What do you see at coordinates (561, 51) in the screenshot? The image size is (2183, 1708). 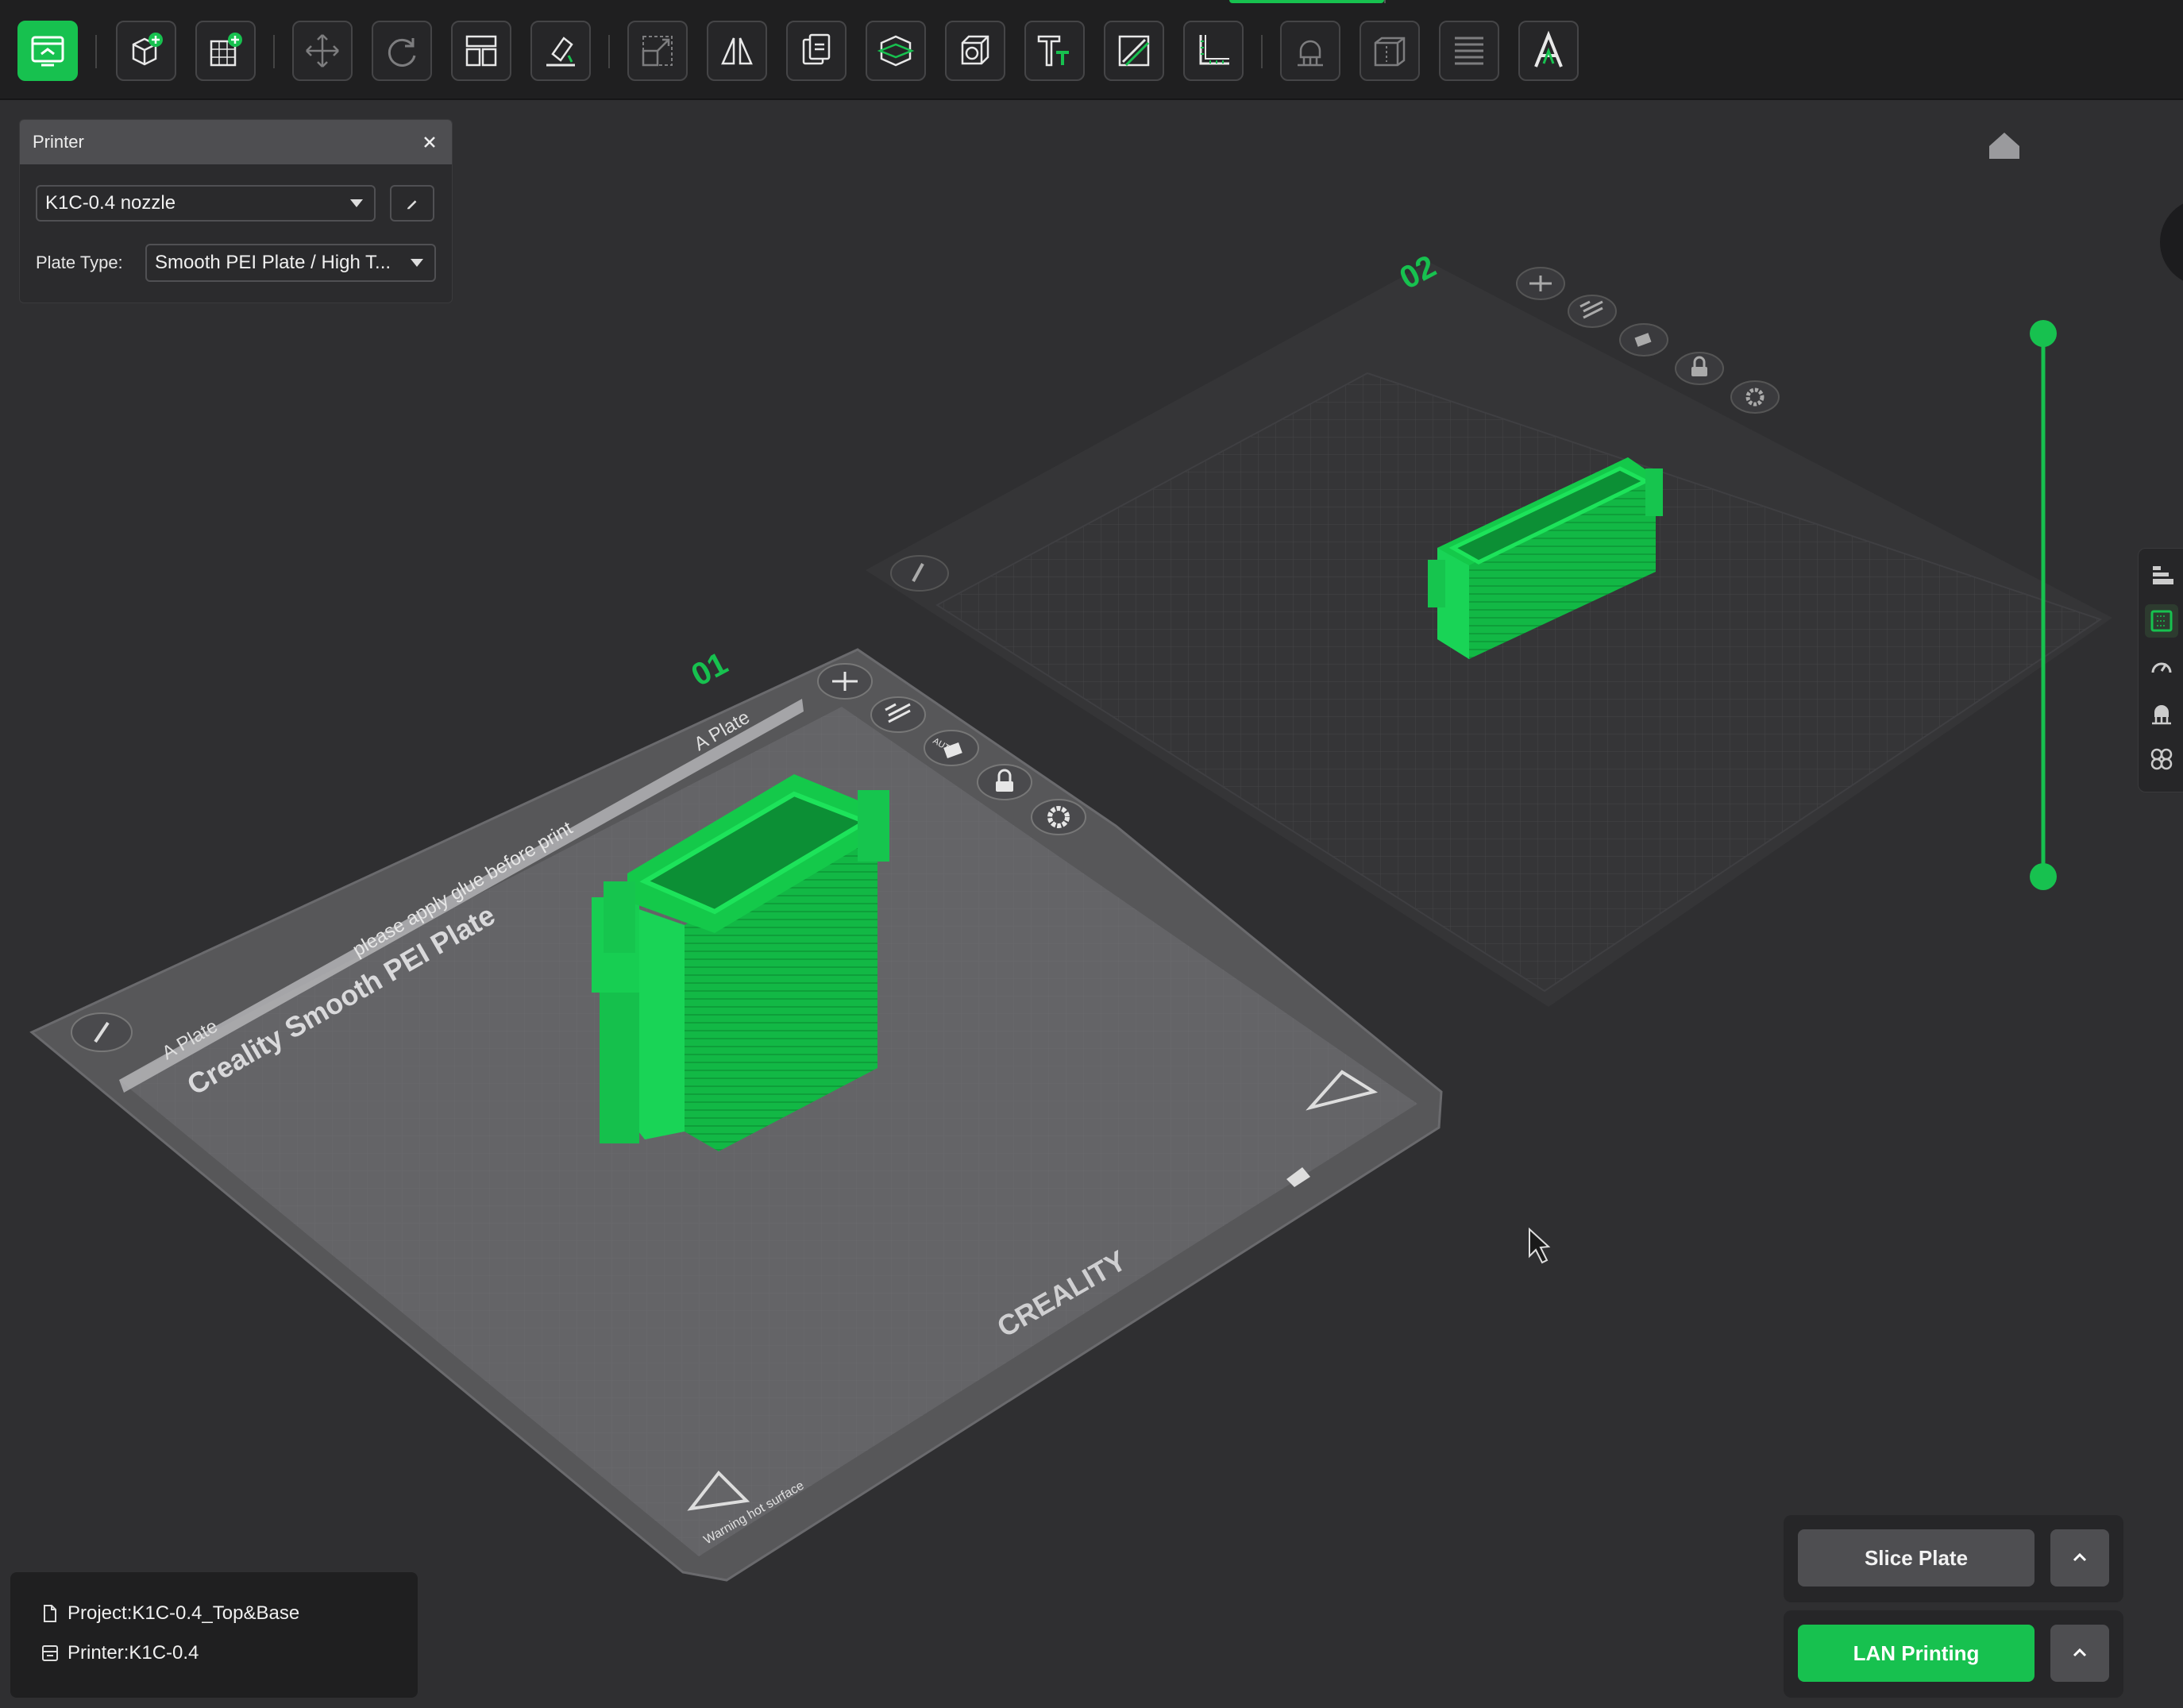 I see `lay-on-face-button` at bounding box center [561, 51].